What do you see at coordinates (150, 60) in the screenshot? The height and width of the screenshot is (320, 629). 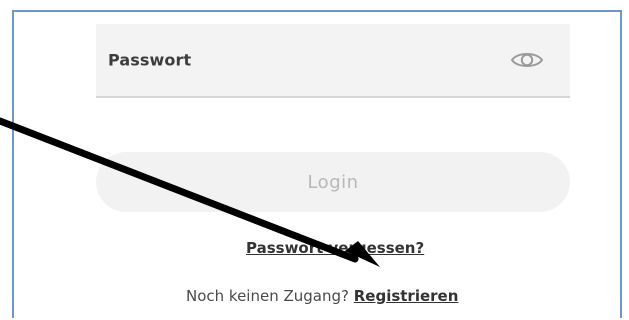 I see `password-label: Passwort` at bounding box center [150, 60].